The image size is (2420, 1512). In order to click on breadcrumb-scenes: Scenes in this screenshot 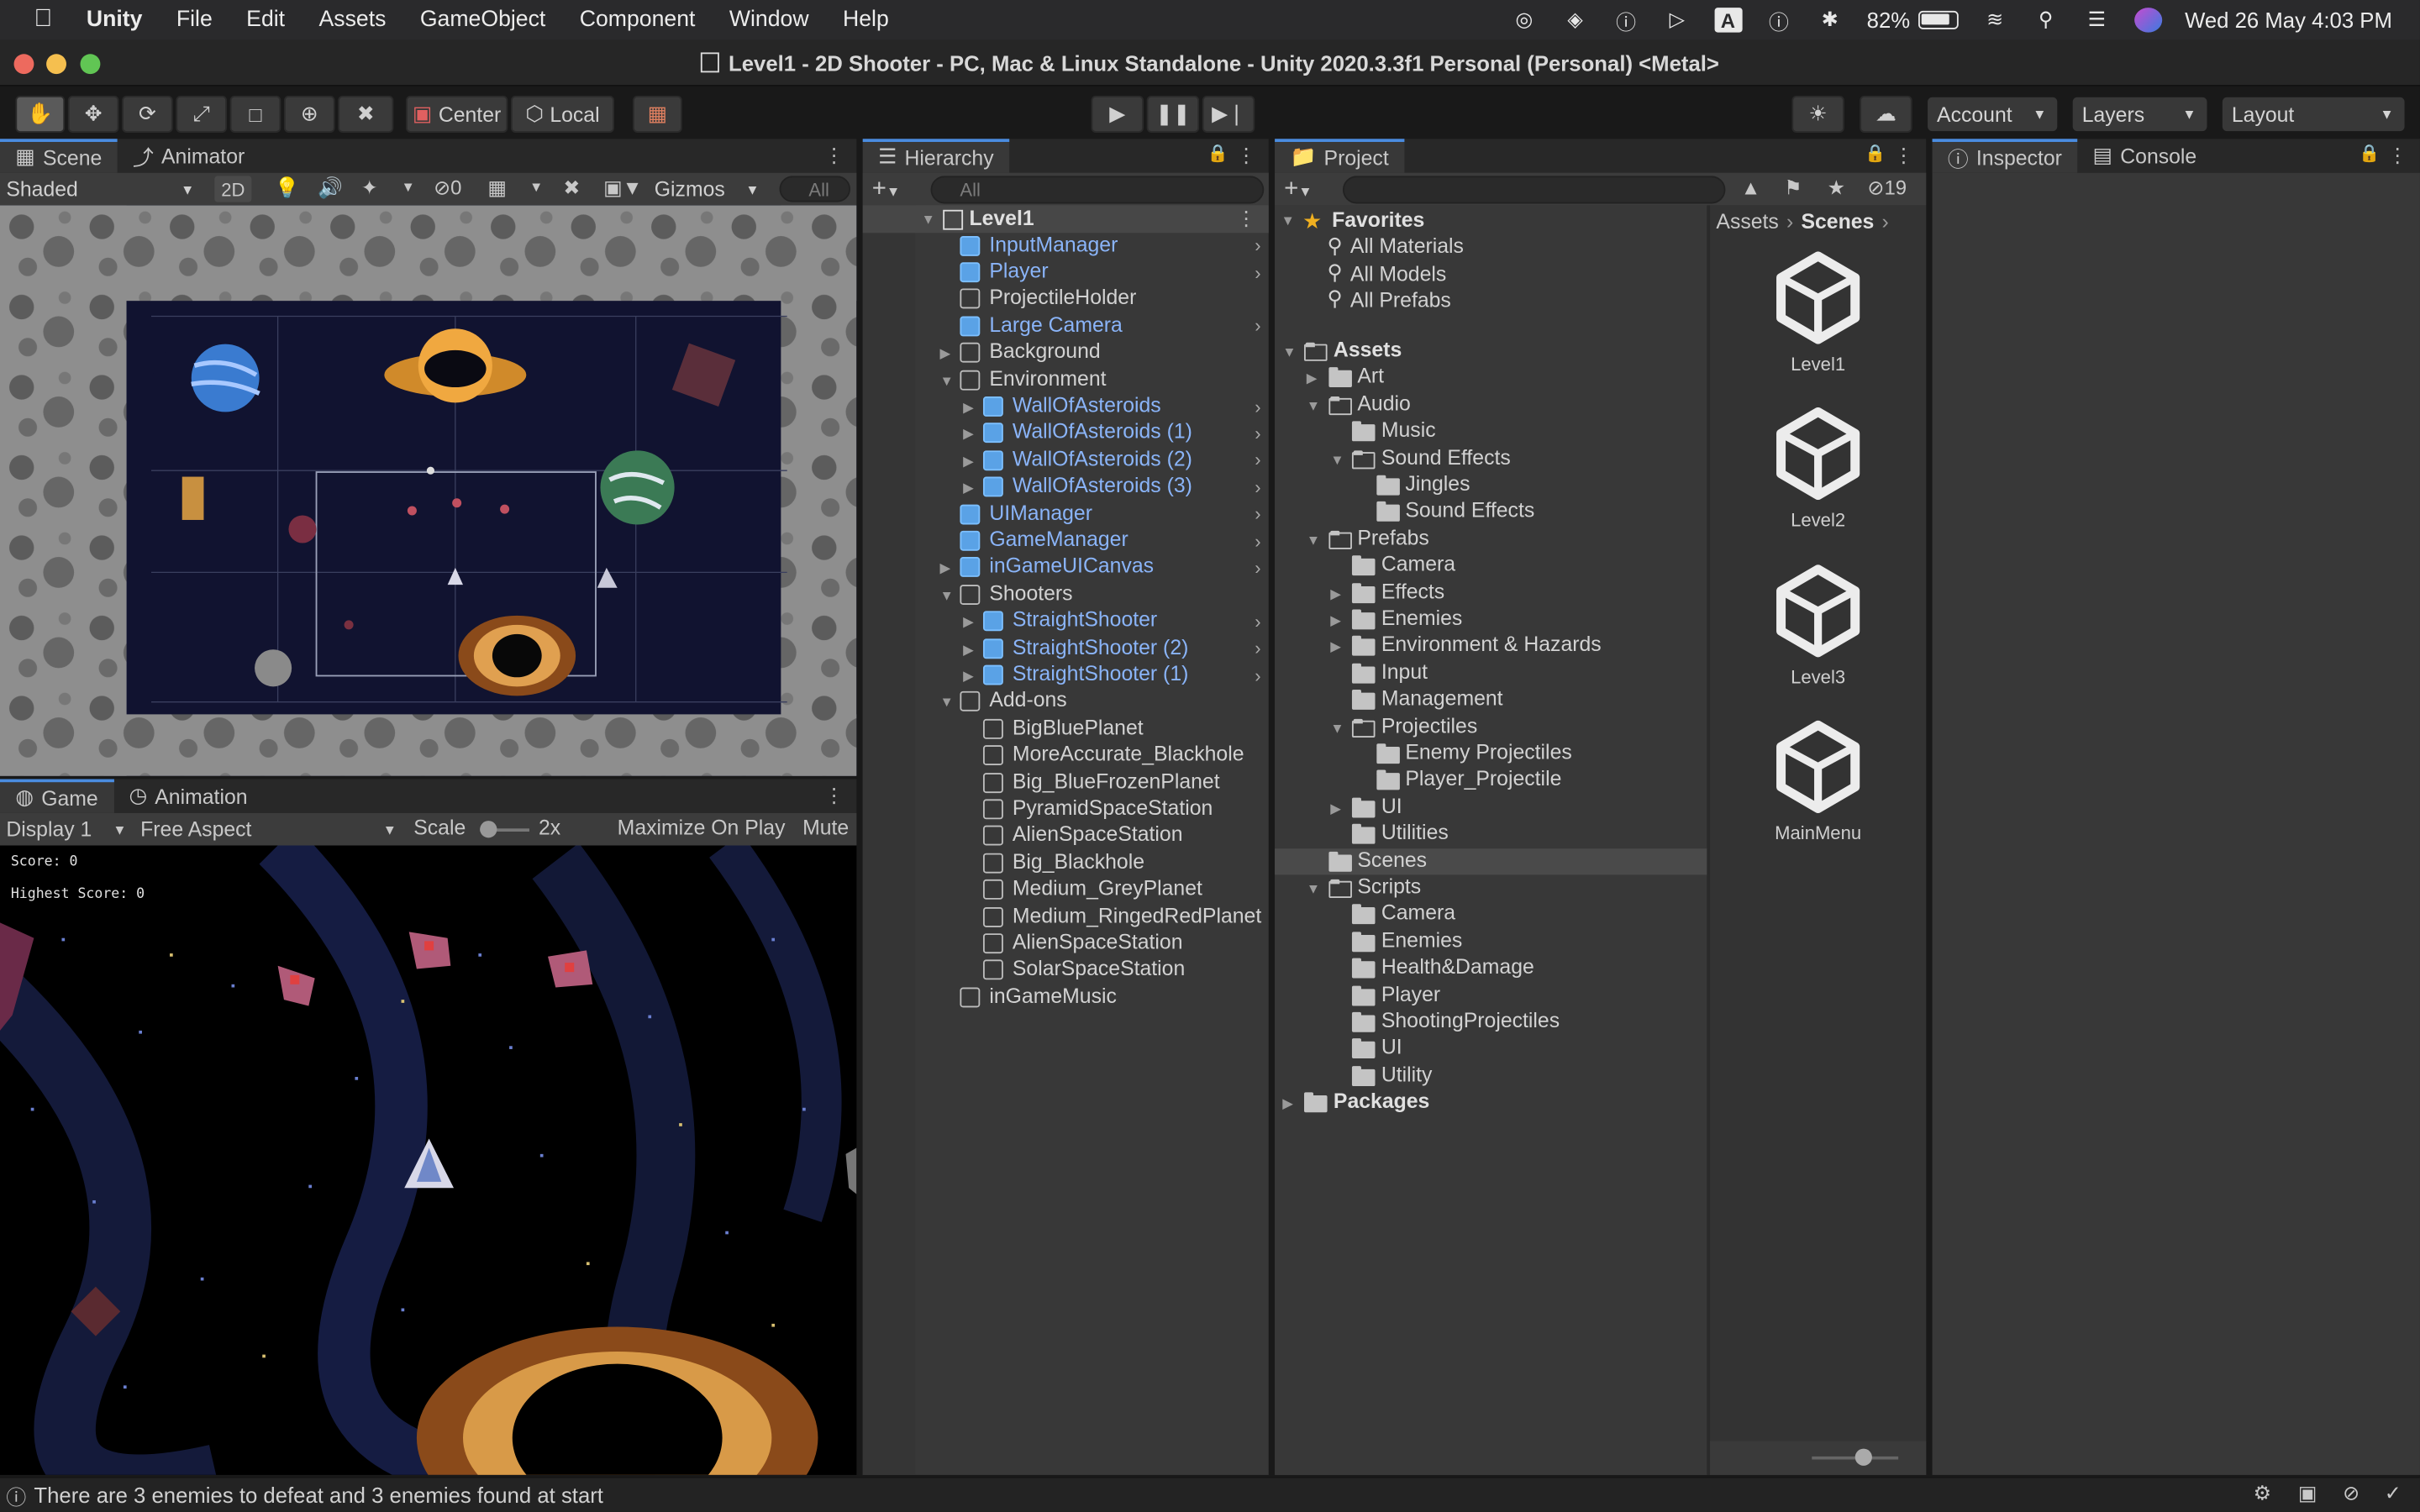, I will do `click(1838, 222)`.